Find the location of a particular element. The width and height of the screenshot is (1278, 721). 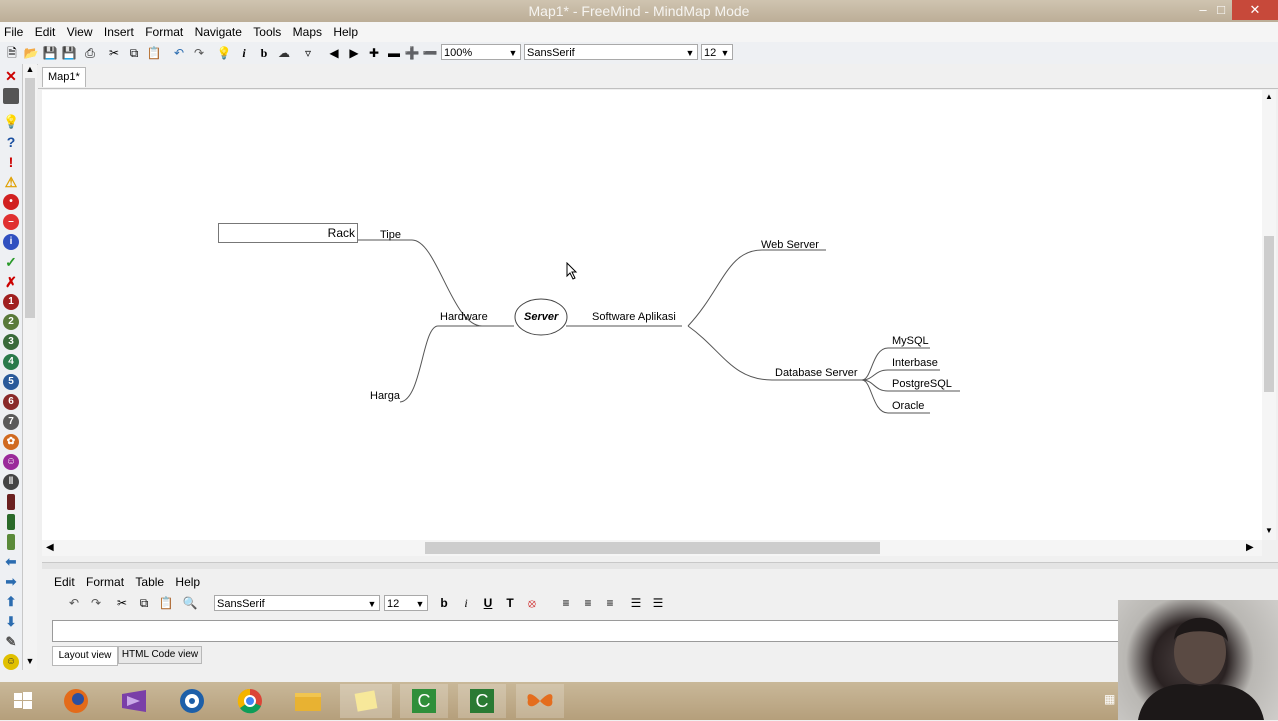

menu-format: Format is located at coordinates (164, 32).